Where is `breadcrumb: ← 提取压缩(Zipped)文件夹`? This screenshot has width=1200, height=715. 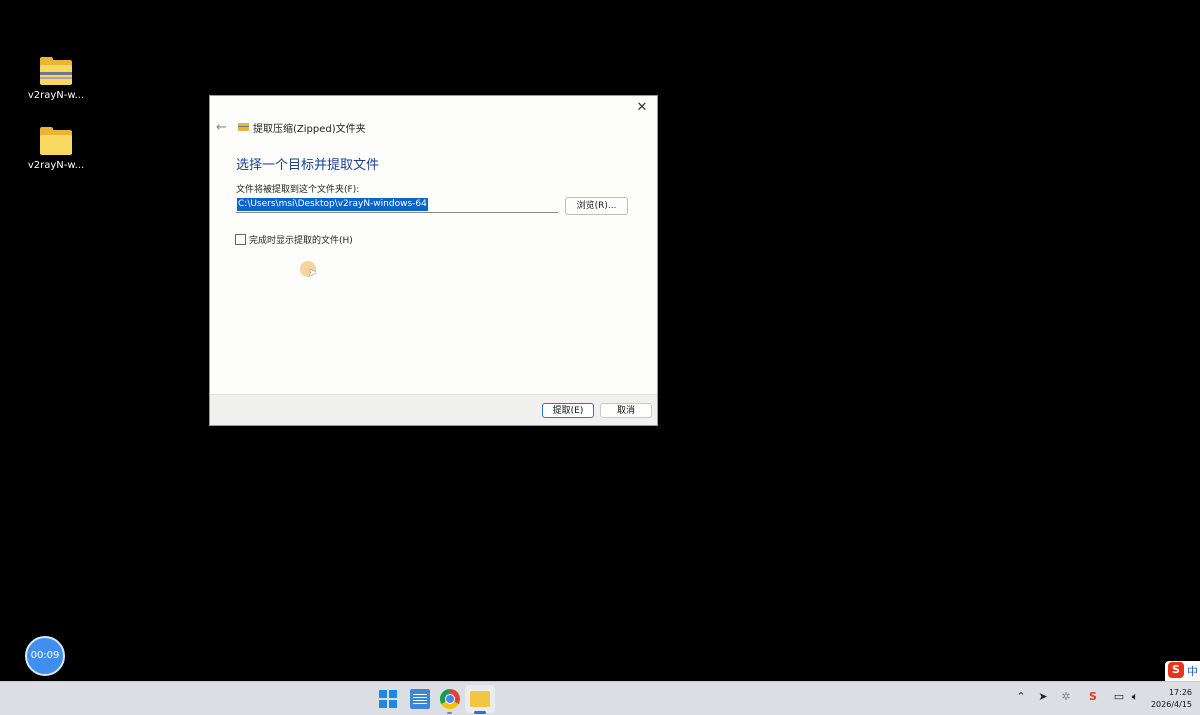
breadcrumb: ← 提取压缩(Zipped)文件夹 is located at coordinates (291, 127).